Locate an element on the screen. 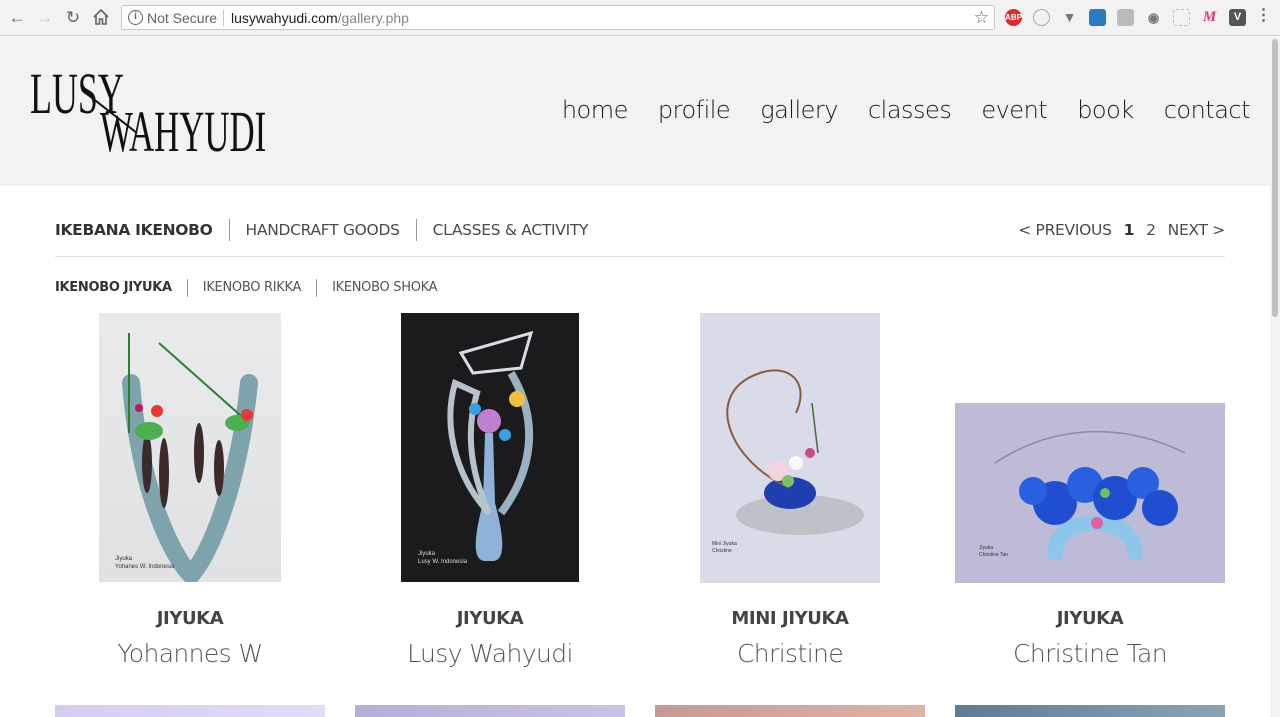 The image size is (1280, 717). subcategory-ikenobo-shoka: IKENOBO SHOKA is located at coordinates (384, 288).